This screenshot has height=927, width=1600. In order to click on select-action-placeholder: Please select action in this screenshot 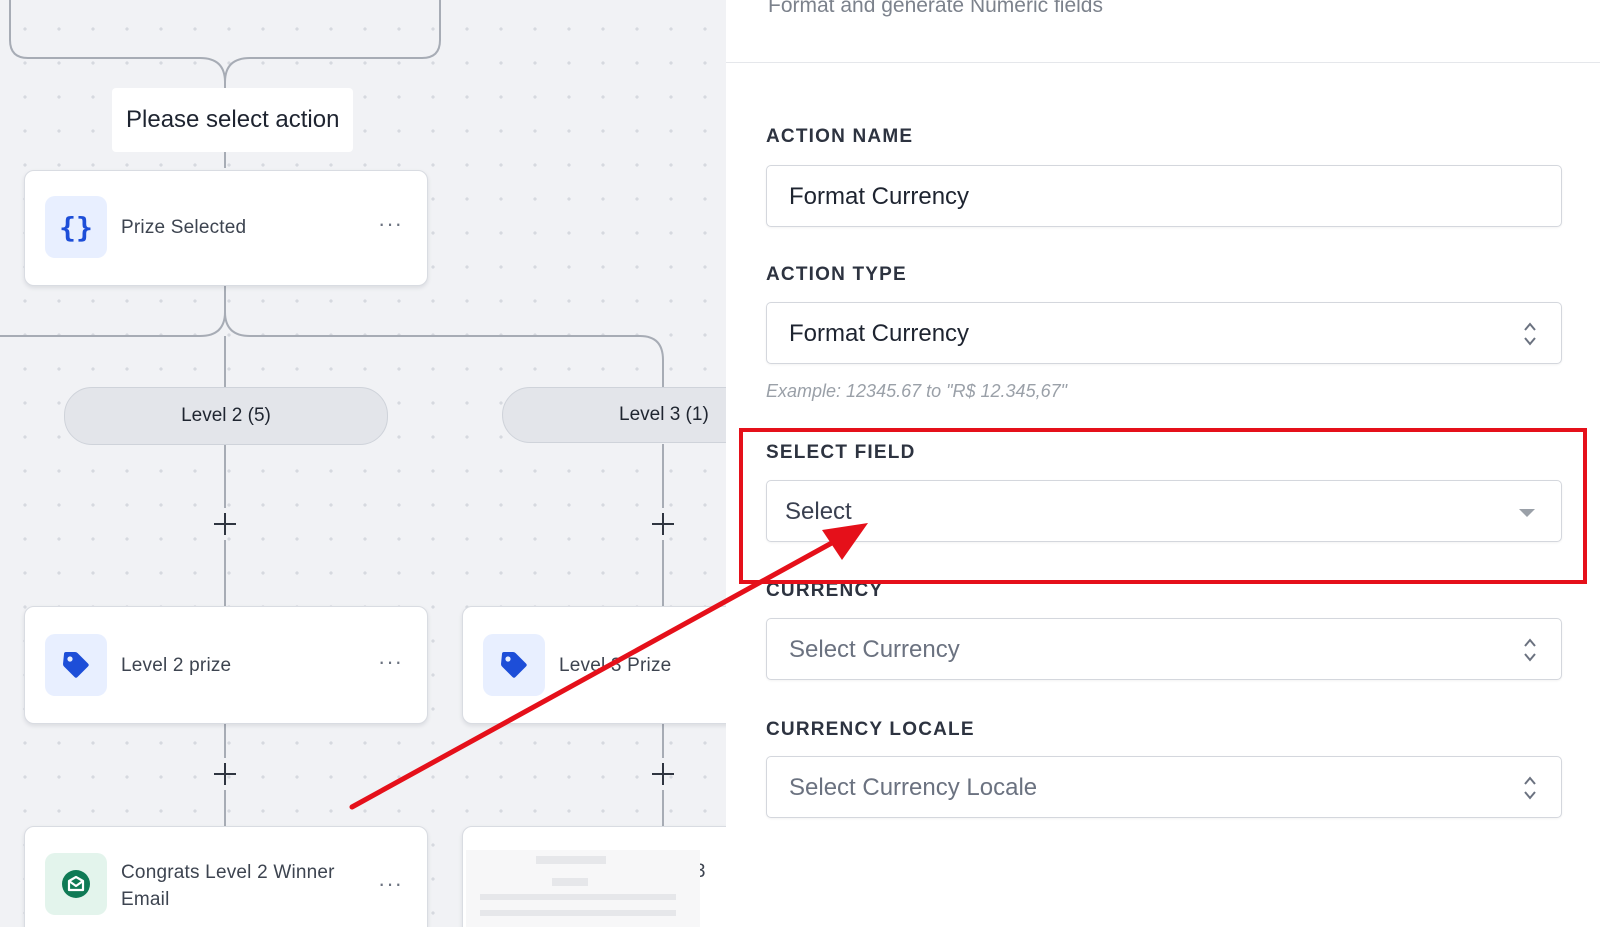, I will do `click(233, 120)`.